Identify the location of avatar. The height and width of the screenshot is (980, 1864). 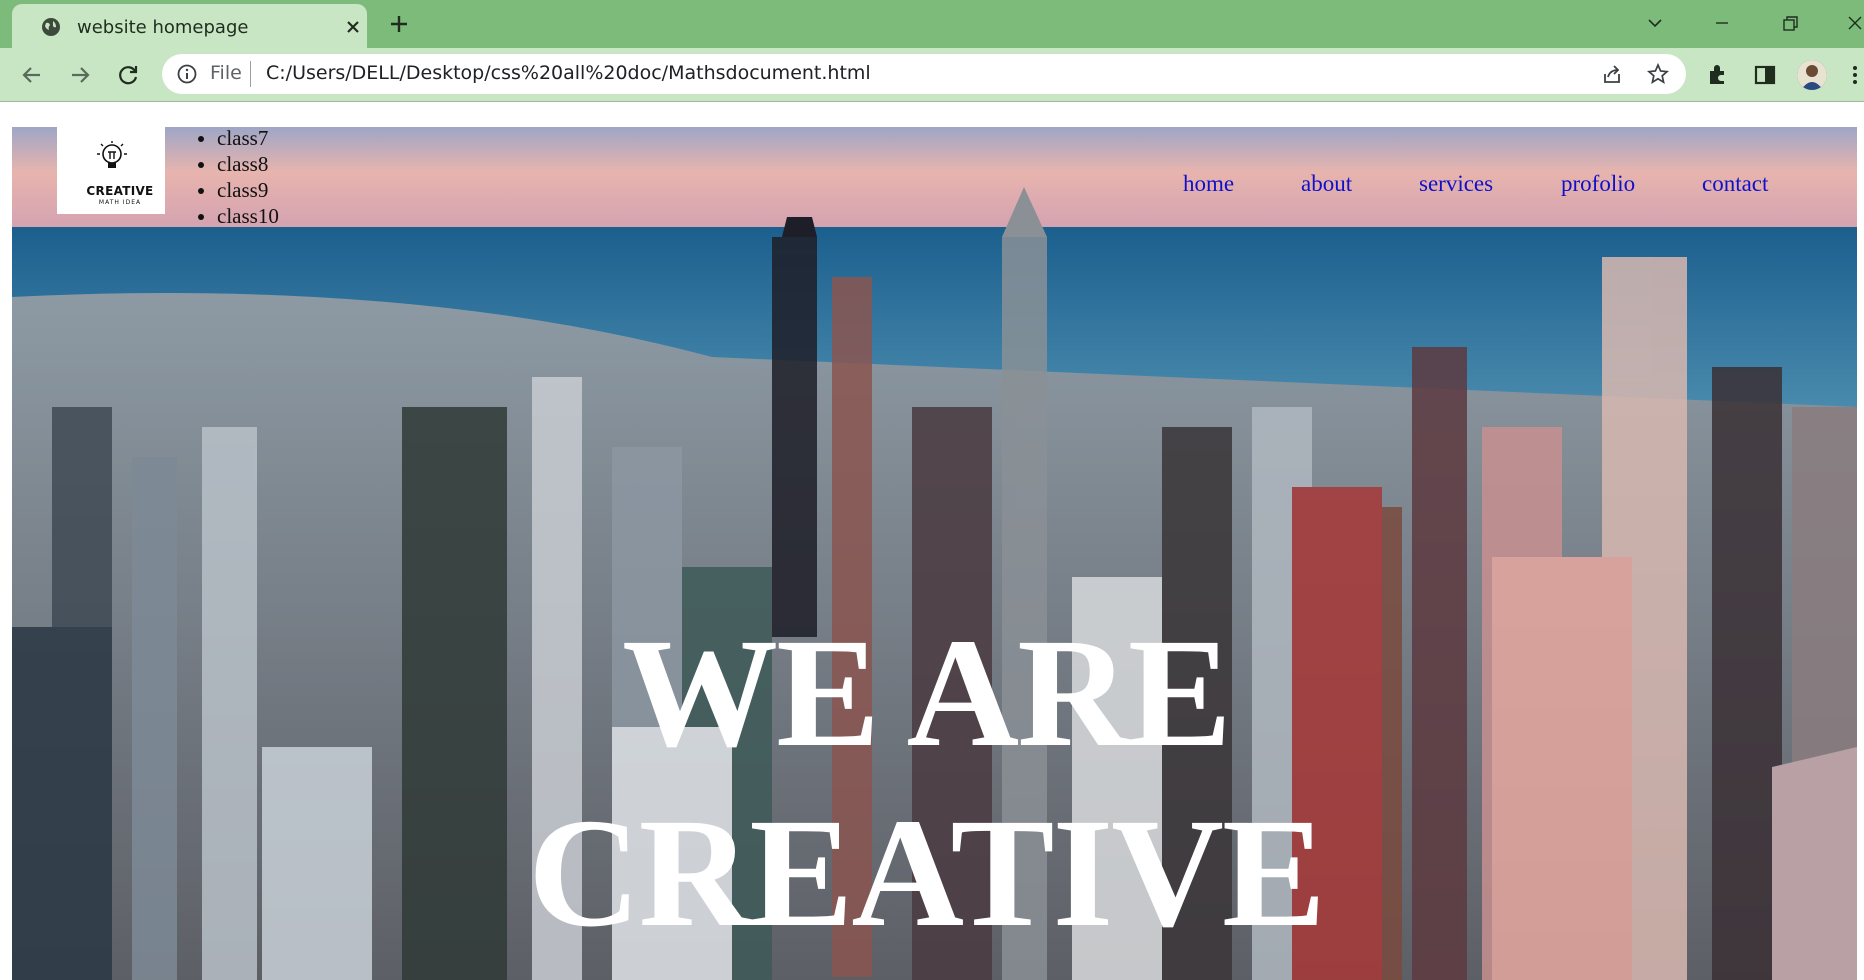
(1812, 75).